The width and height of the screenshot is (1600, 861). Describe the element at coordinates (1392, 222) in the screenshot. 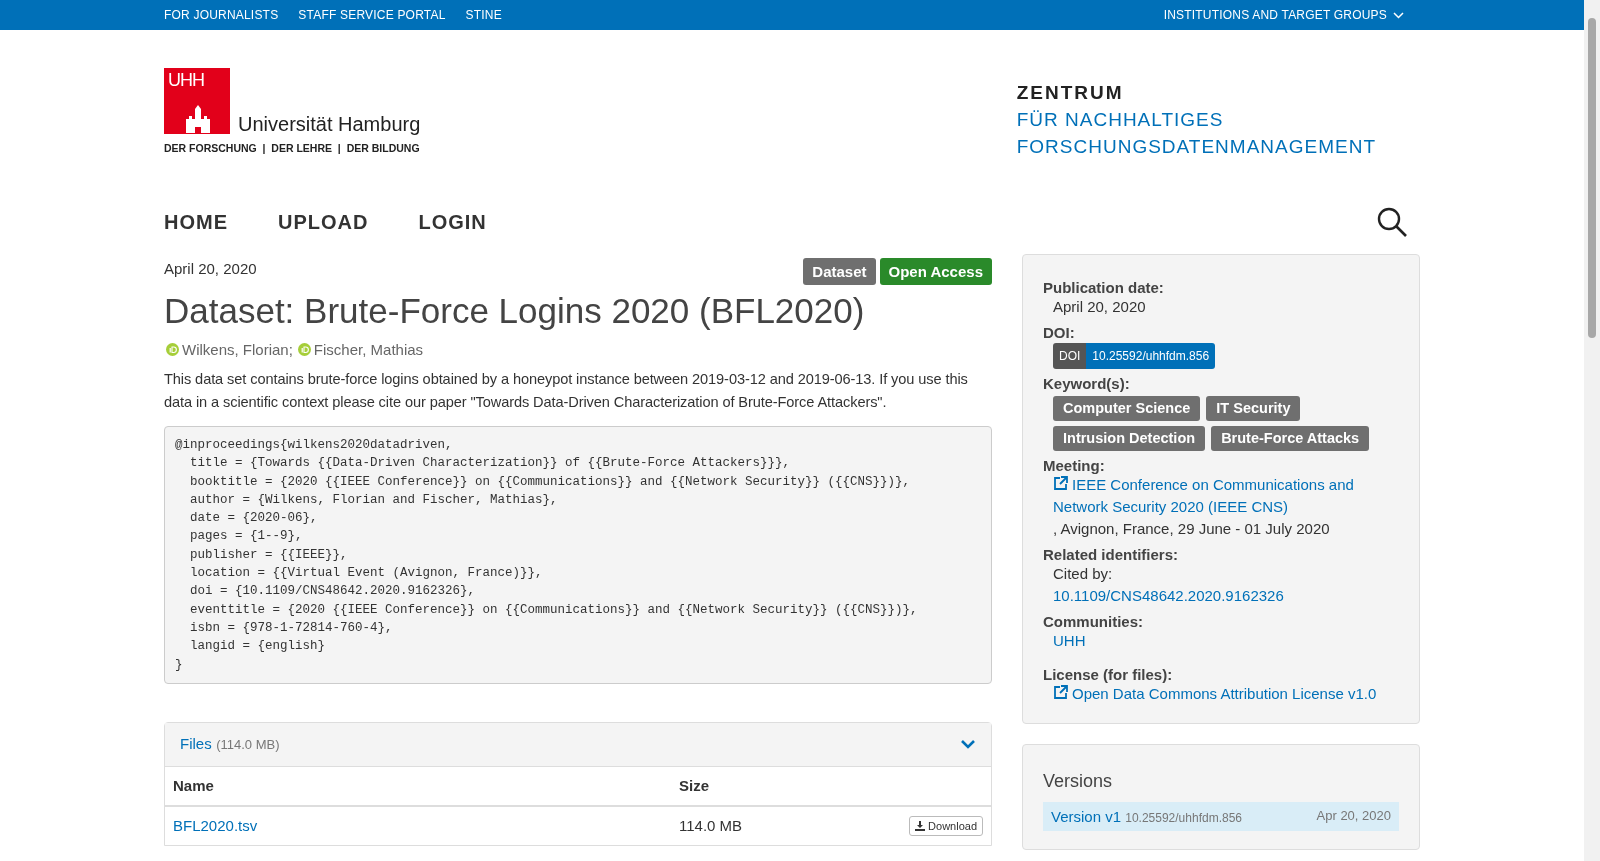

I see `search-icon` at that location.